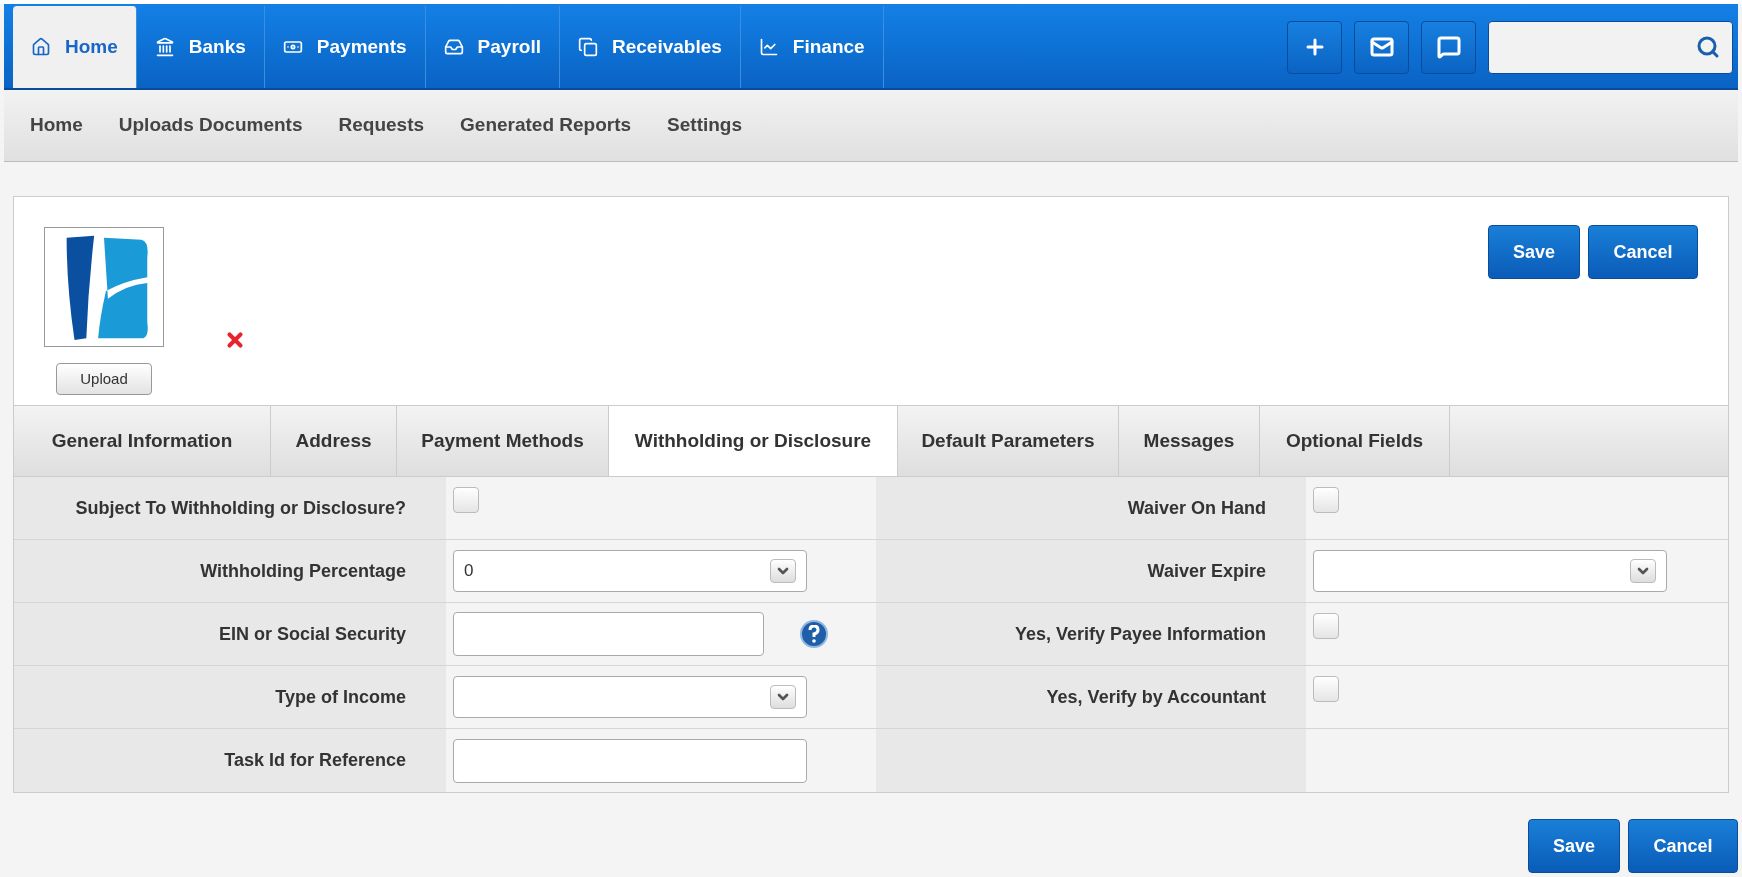 The height and width of the screenshot is (877, 1742). I want to click on field-label: Subject To Withholding or Disclosure?, so click(240, 508).